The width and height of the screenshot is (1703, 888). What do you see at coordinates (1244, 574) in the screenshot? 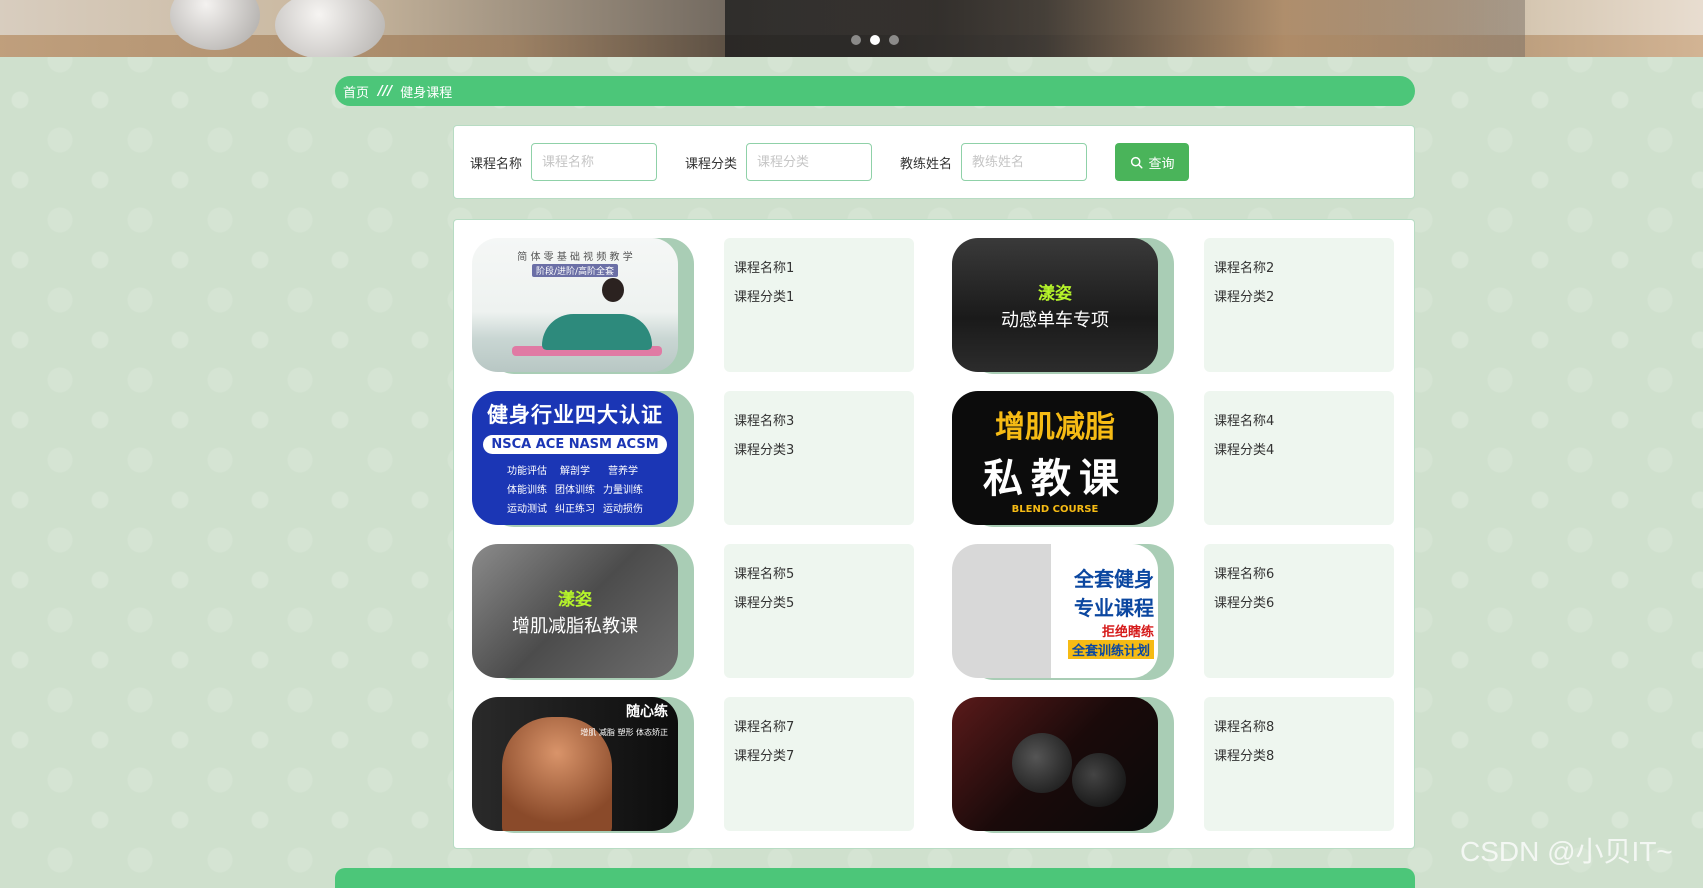
I see `course-name: 课程名称6` at bounding box center [1244, 574].